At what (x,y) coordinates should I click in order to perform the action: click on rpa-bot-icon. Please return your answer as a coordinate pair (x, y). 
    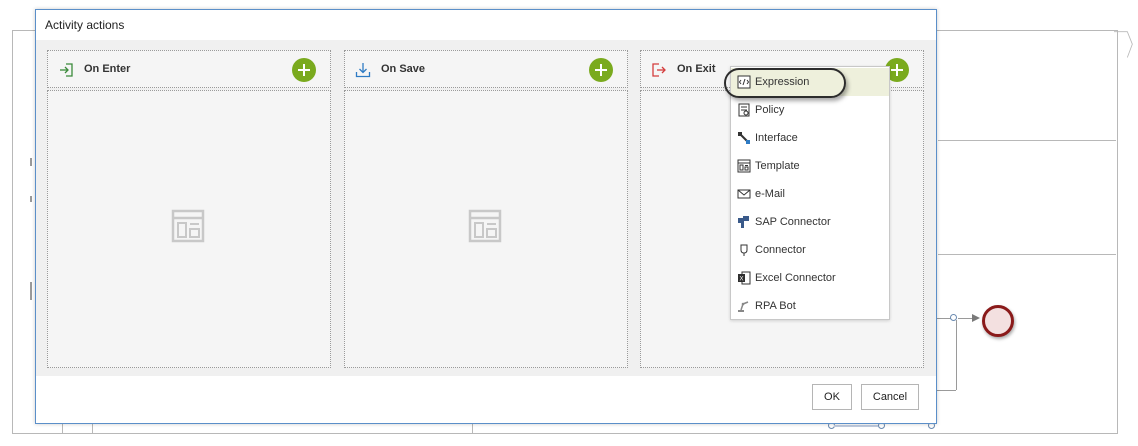
    Looking at the image, I should click on (743, 306).